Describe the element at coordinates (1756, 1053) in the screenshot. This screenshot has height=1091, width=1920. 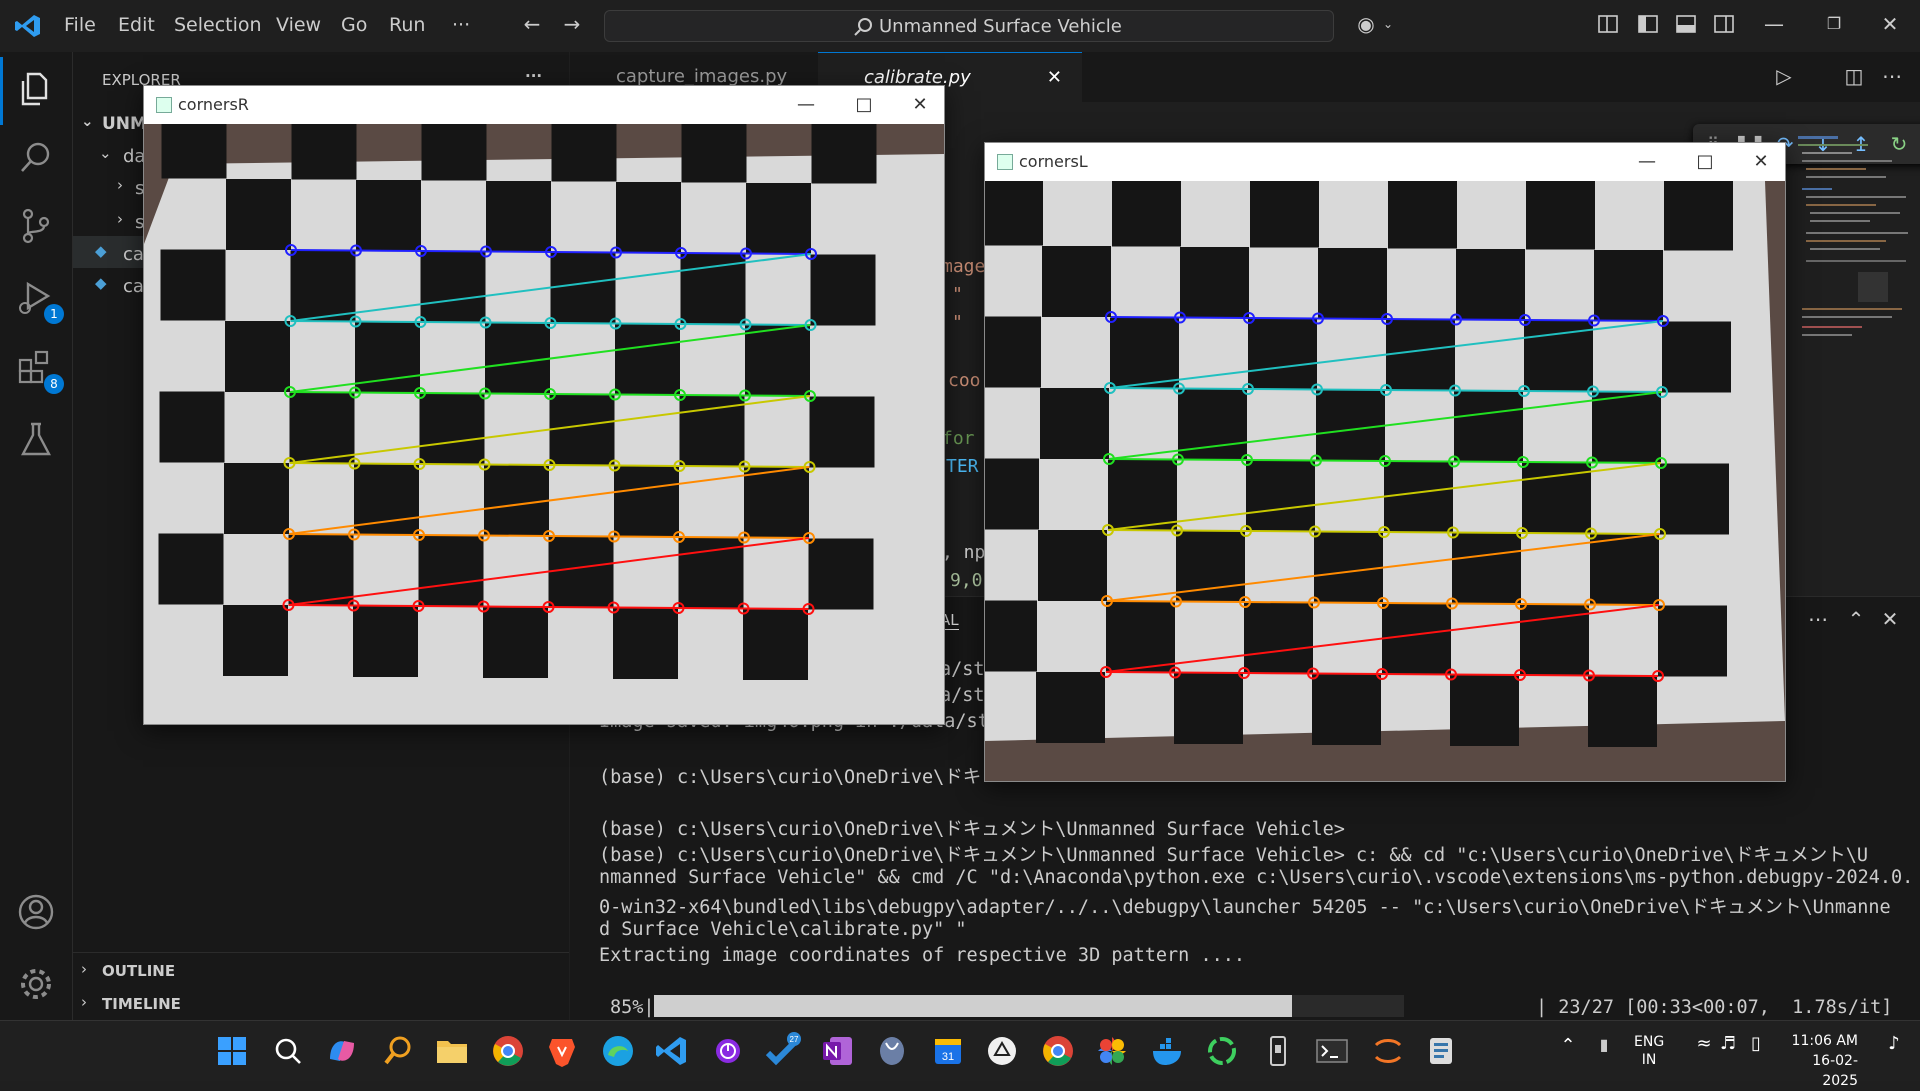
I see `battery-icon: ▯` at that location.